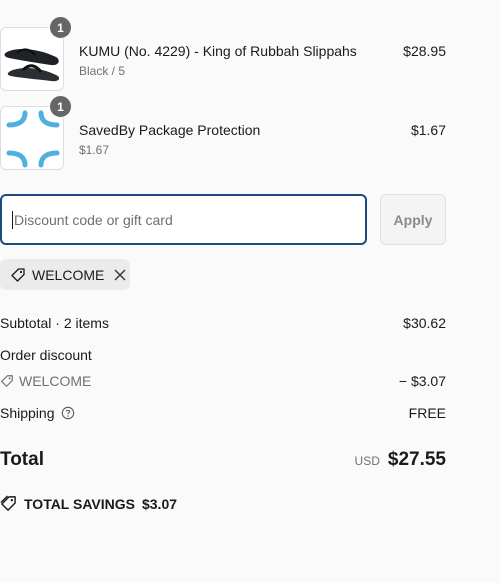  I want to click on discount-code-row: WELCOME − $3.07, so click(223, 382).